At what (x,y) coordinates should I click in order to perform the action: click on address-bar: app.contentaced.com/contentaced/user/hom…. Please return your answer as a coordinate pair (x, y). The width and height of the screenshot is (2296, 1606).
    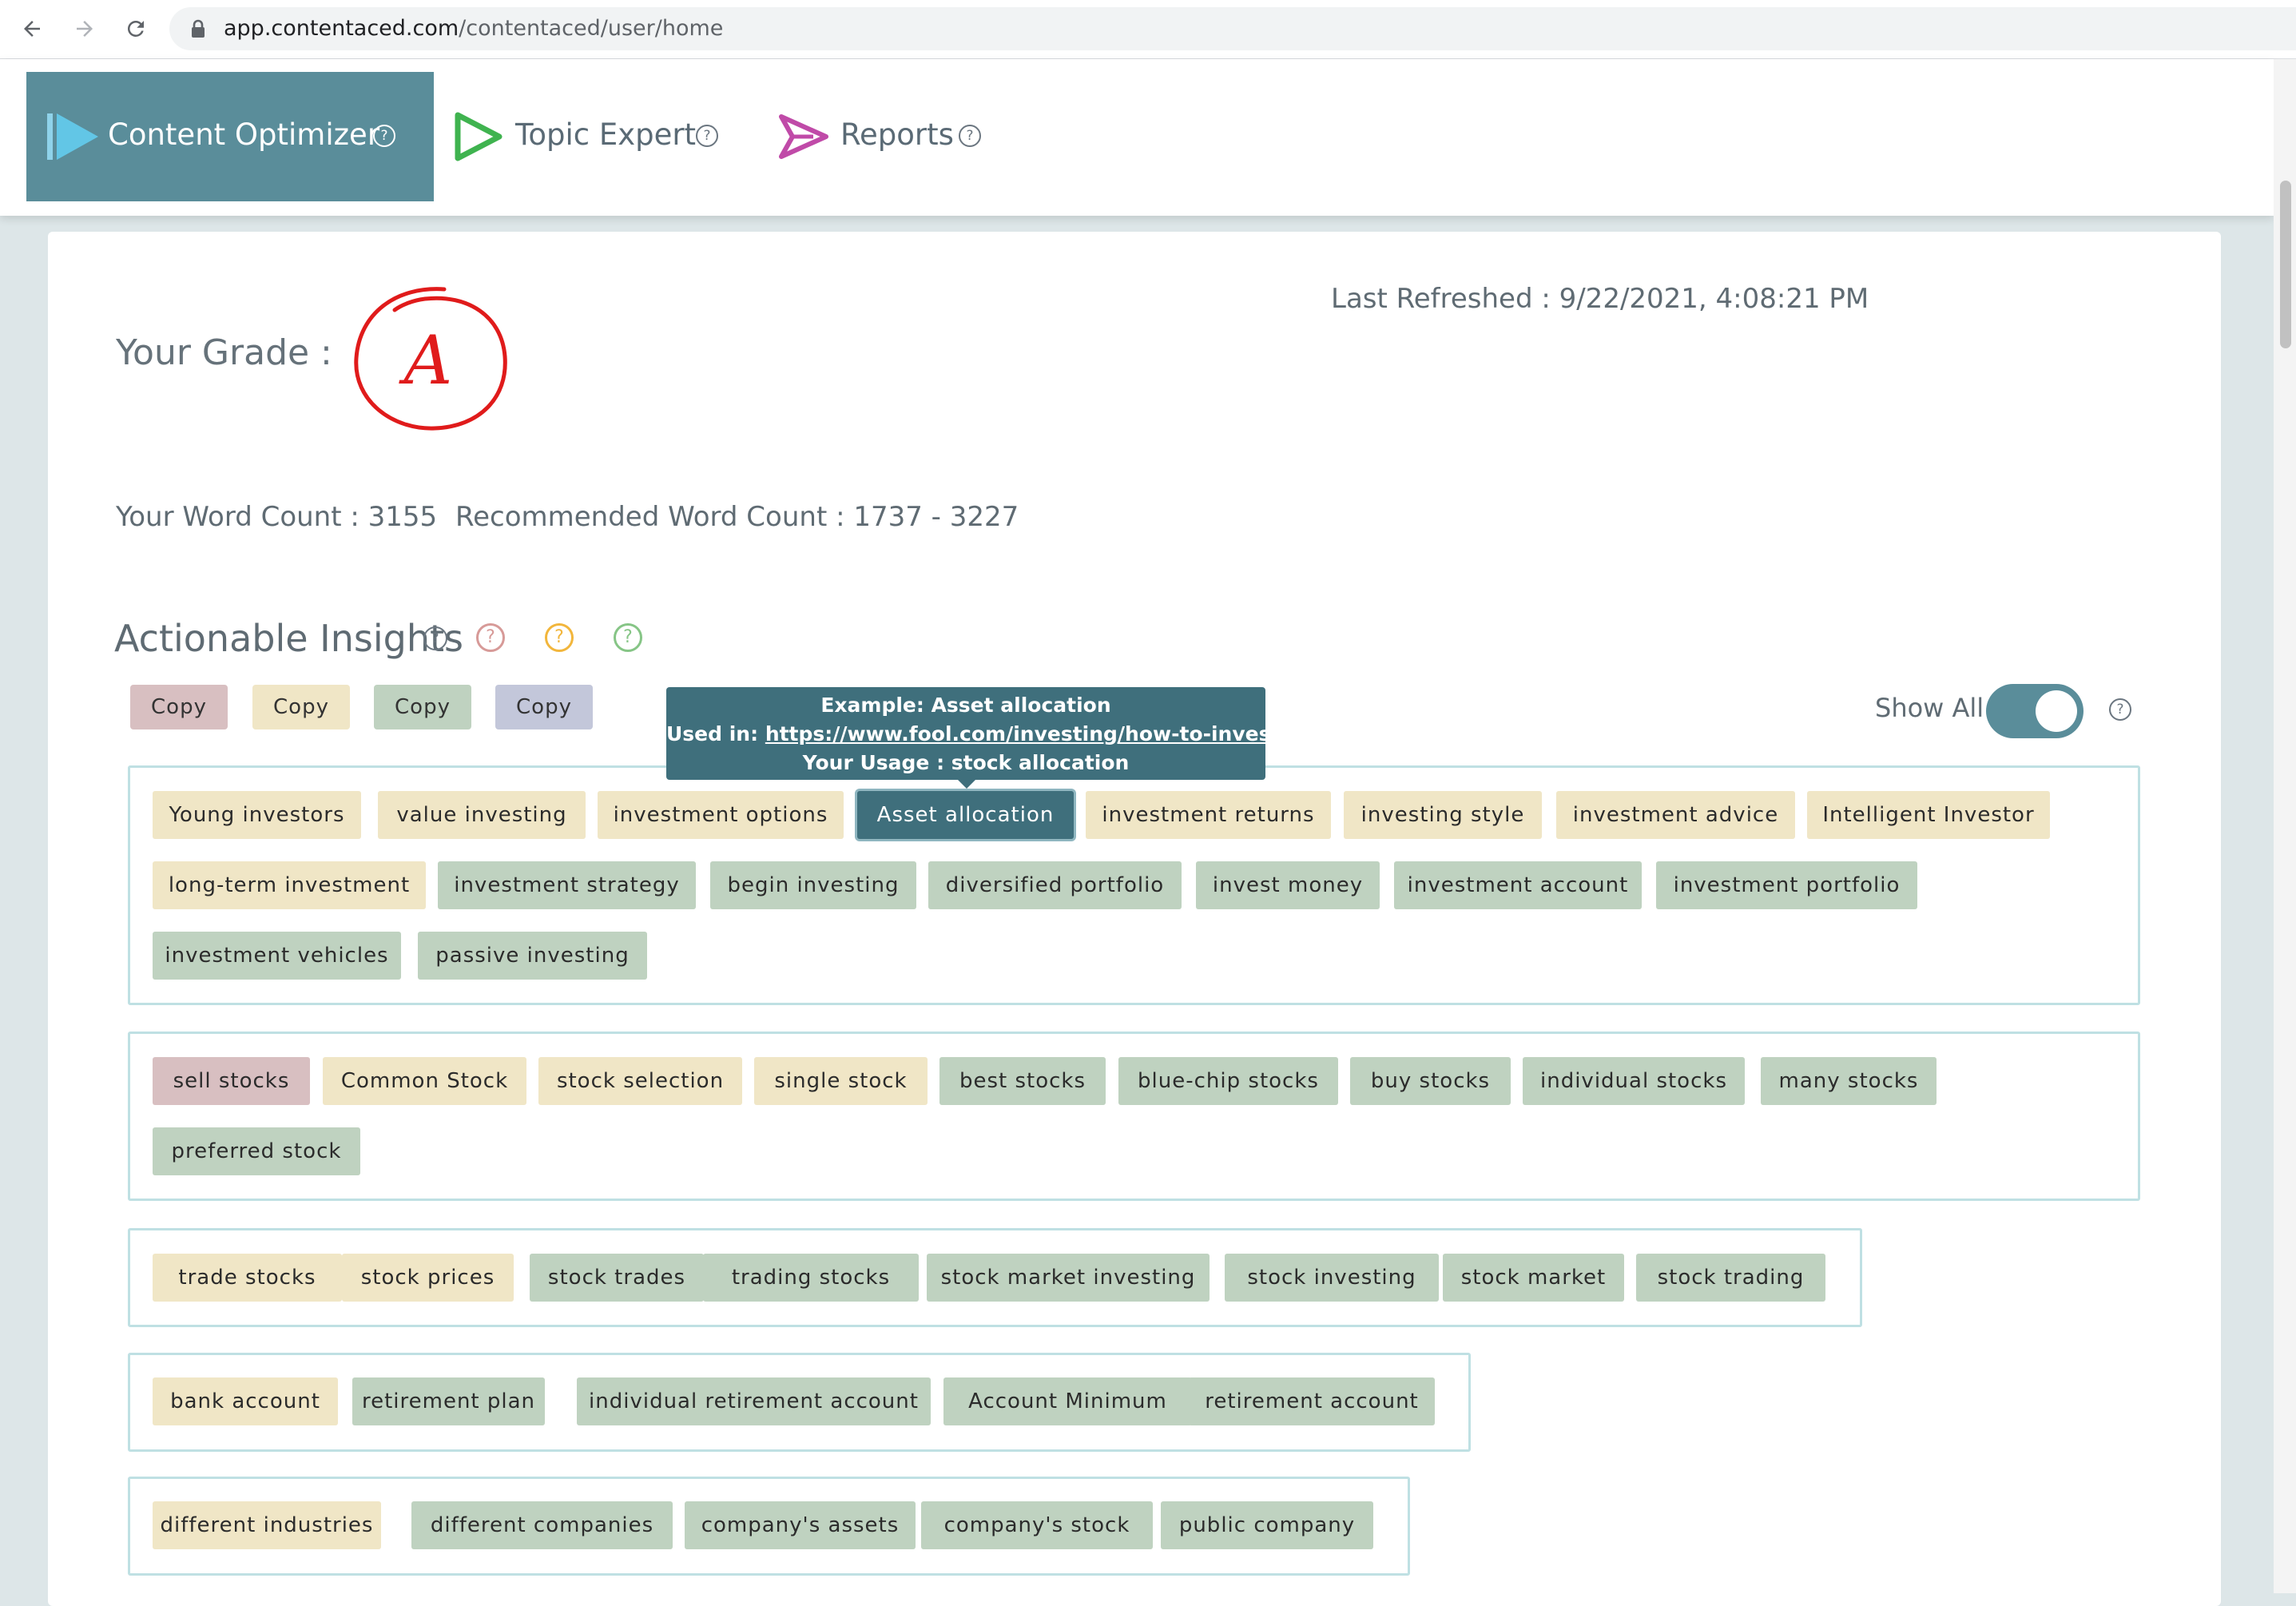
    Looking at the image, I should click on (1232, 28).